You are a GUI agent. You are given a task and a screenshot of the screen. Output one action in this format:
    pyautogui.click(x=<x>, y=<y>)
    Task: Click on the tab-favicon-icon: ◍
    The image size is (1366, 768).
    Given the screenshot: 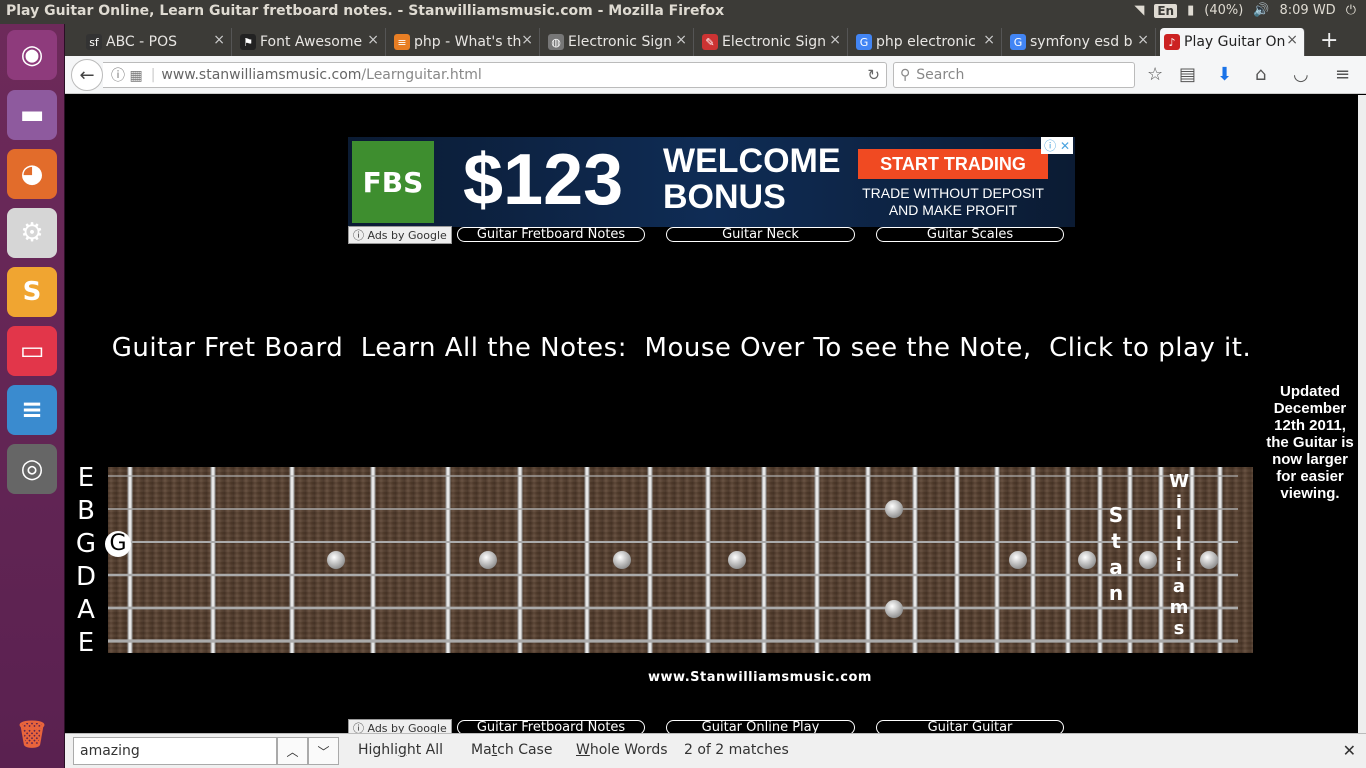 What is the action you would take?
    pyautogui.click(x=556, y=42)
    